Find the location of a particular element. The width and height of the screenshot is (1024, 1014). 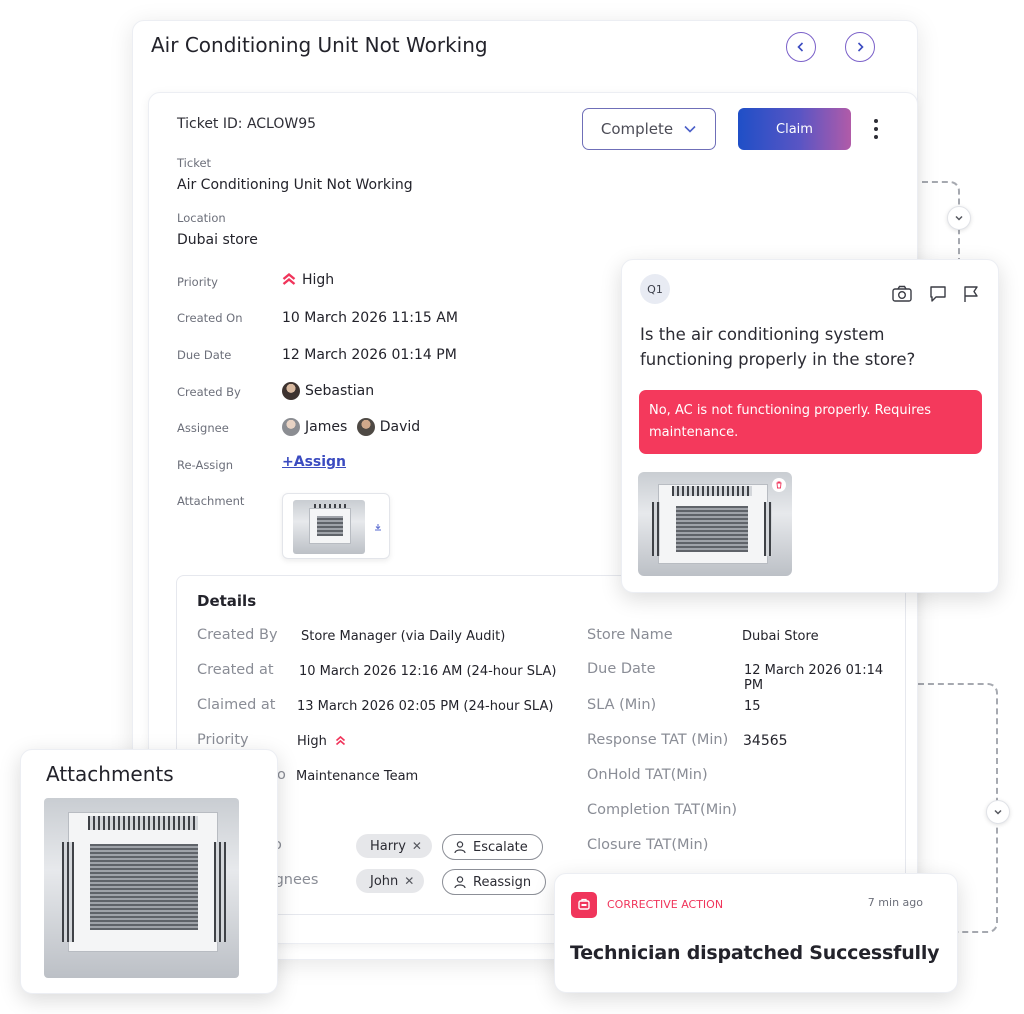

assignee-name: James is located at coordinates (326, 427).